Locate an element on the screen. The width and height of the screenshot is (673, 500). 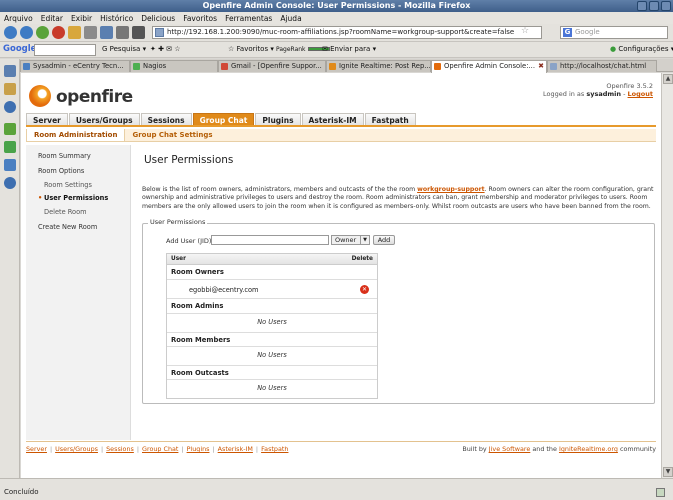
page-title: User Permissions is located at coordinates (189, 160).